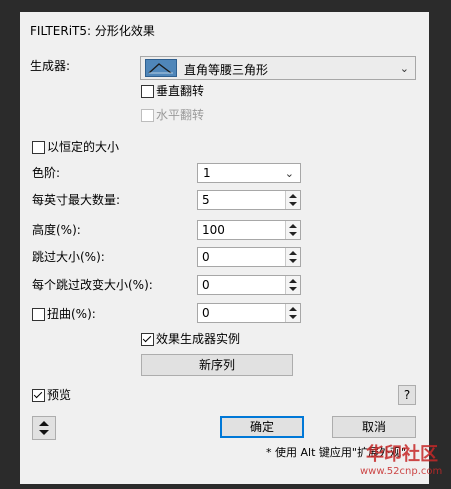 This screenshot has width=451, height=489. Describe the element at coordinates (56, 230) in the screenshot. I see `height-label: 高度(%):` at that location.